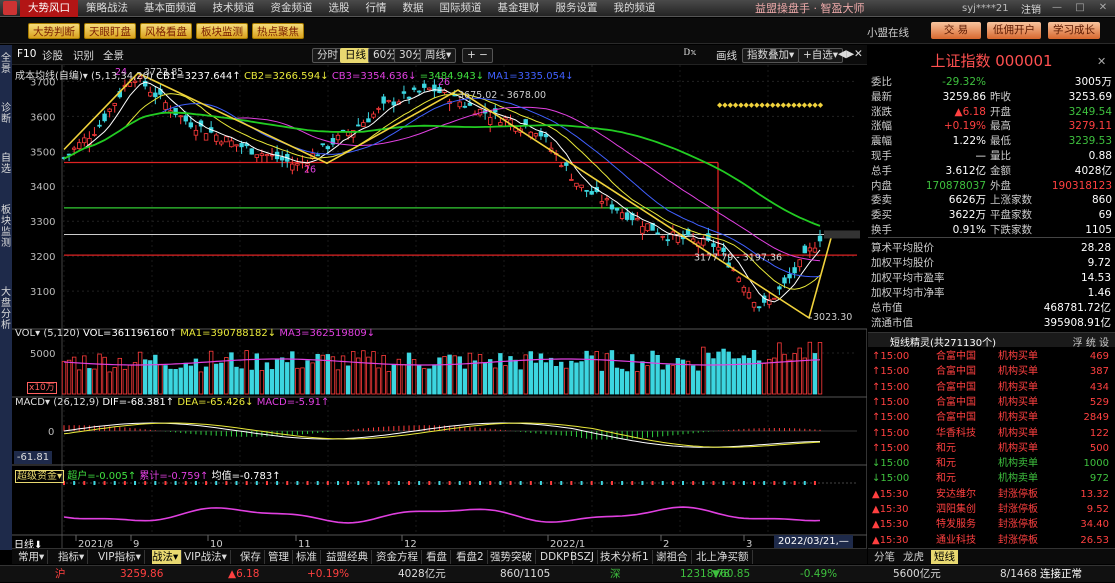  Describe the element at coordinates (349, 557) in the screenshot. I see `tabstrip-item-8: 益盟经典` at that location.